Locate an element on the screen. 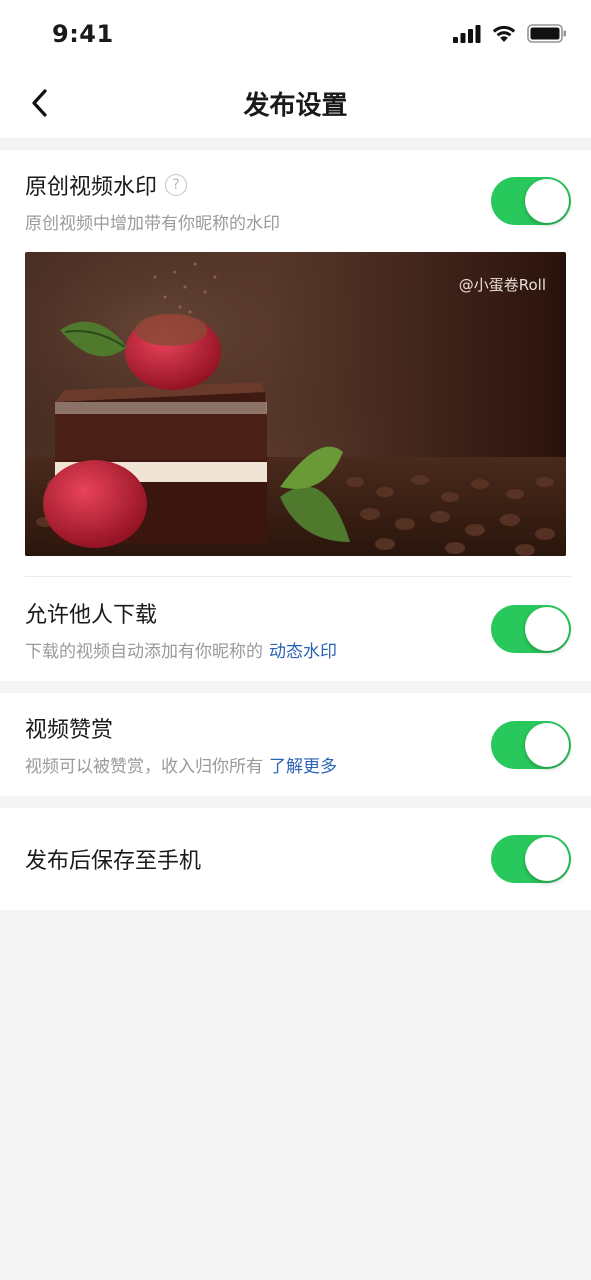 The image size is (591, 1280). watermark-toggle is located at coordinates (531, 201).